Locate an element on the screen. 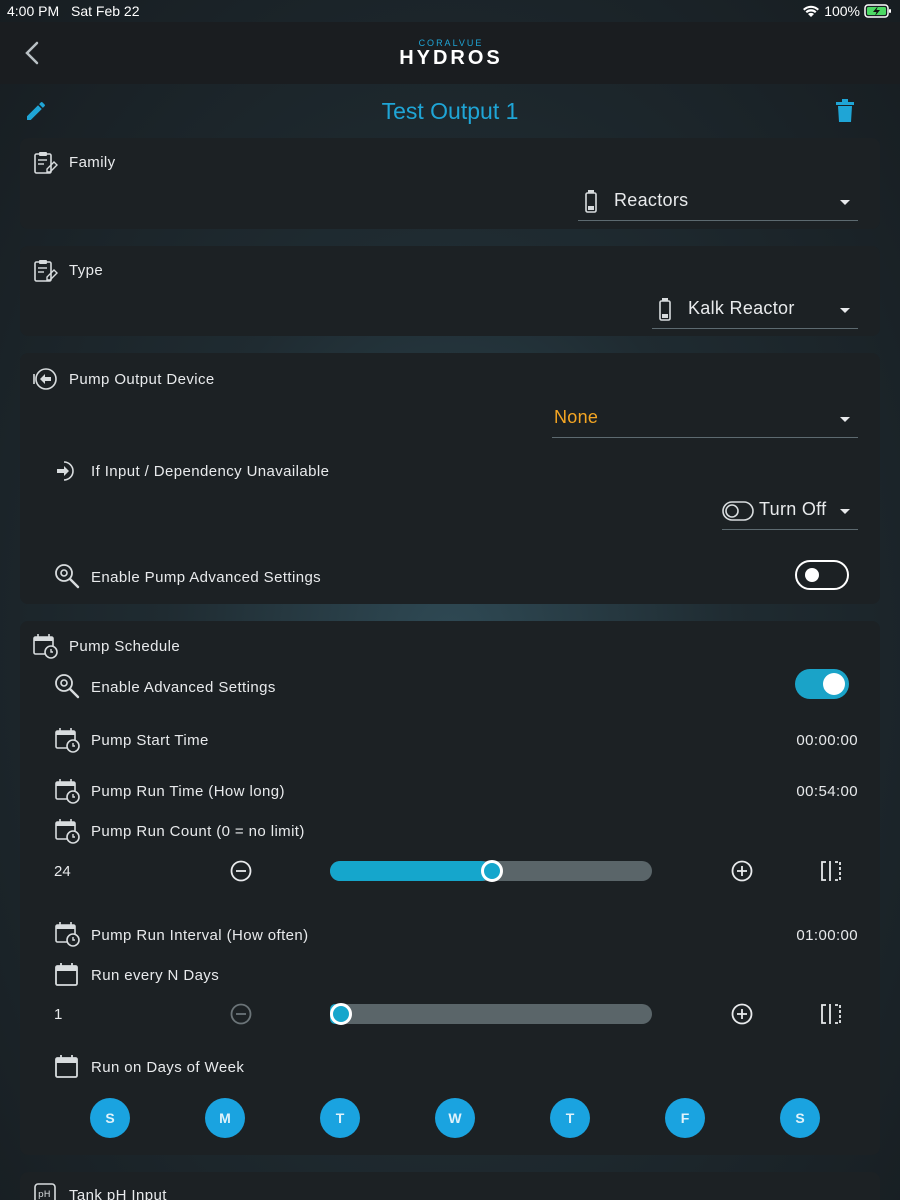 Image resolution: width=900 pixels, height=1200 pixels. pump-output-label: Pump Output Device is located at coordinates (142, 379).